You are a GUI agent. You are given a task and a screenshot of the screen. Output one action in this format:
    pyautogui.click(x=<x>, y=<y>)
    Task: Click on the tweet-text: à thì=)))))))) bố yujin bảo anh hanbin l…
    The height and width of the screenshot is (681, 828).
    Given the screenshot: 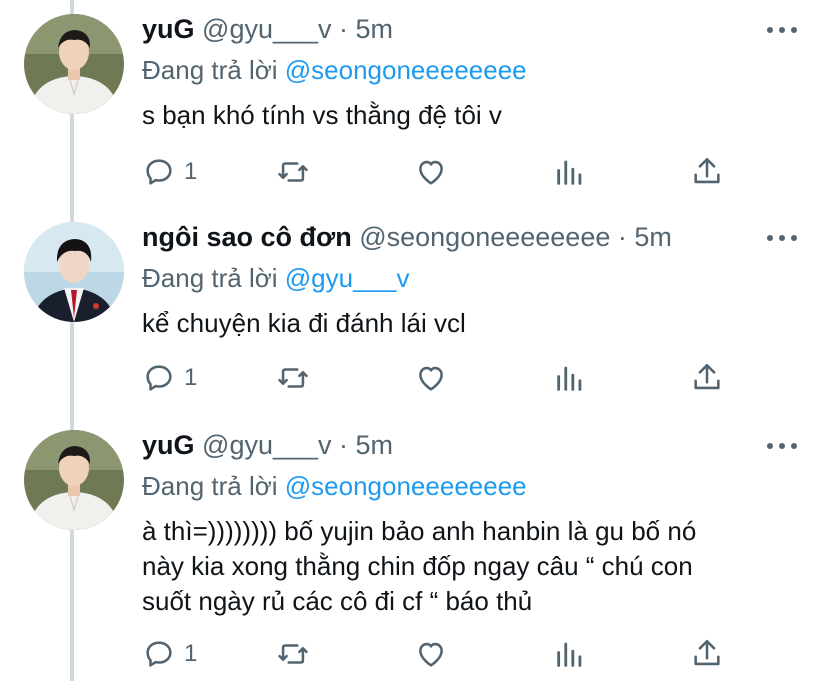 What is the action you would take?
    pyautogui.click(x=419, y=566)
    